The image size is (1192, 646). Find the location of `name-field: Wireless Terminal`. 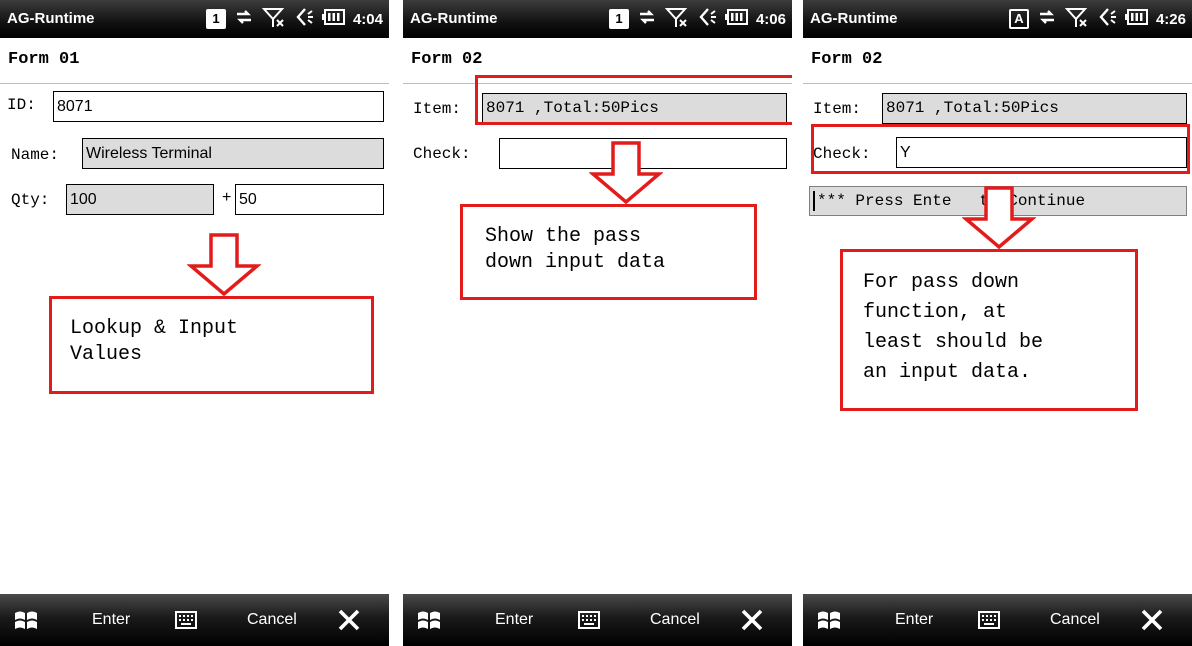

name-field: Wireless Terminal is located at coordinates (233, 153).